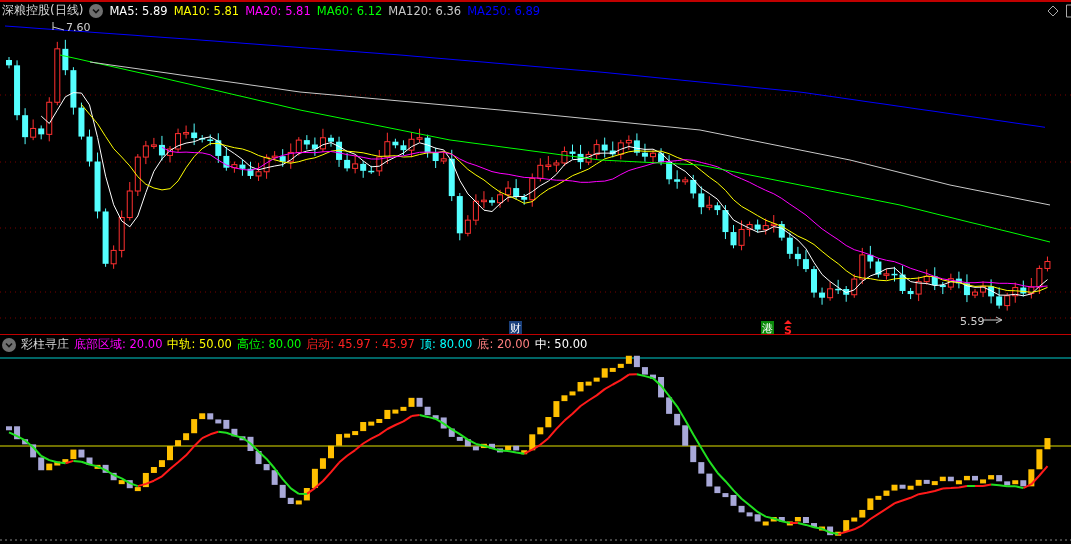  Describe the element at coordinates (425, 10) in the screenshot. I see `ma-legend-value: MA120: 6.36` at that location.